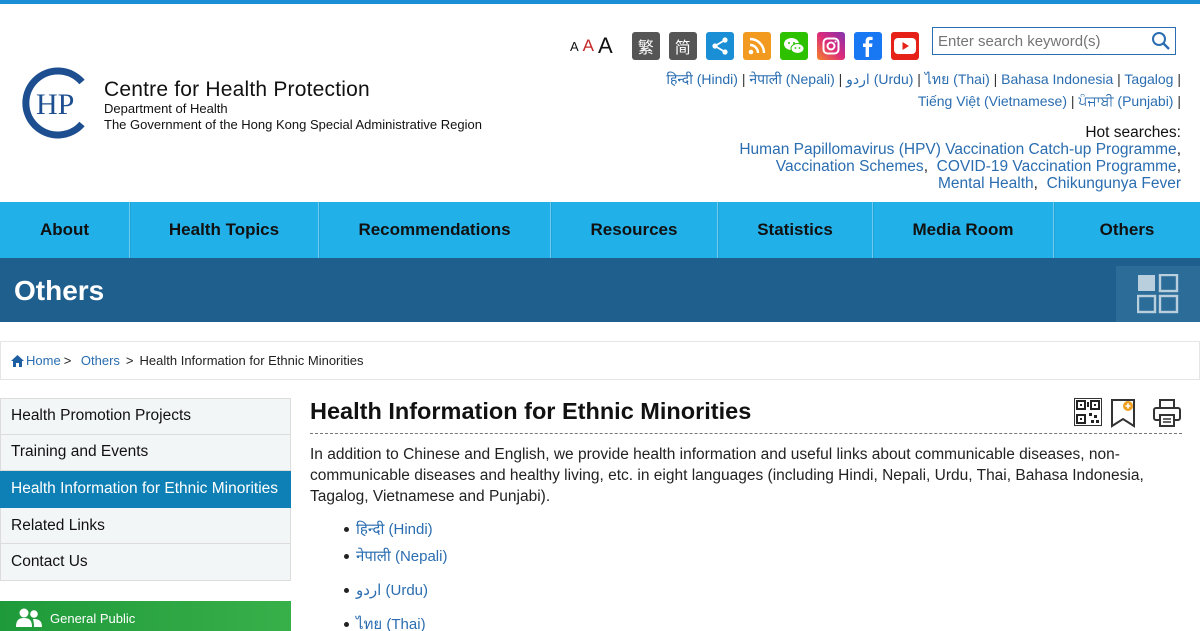 The height and width of the screenshot is (631, 1200). I want to click on list-item: ไทย (Thai), so click(763, 621).